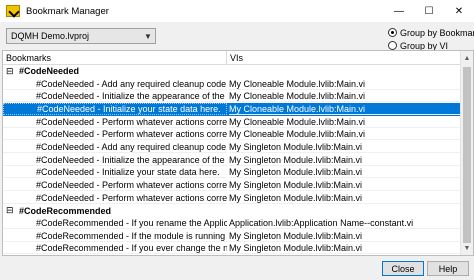 This screenshot has width=474, height=280. Describe the element at coordinates (448, 268) in the screenshot. I see `help-button: Help` at that location.